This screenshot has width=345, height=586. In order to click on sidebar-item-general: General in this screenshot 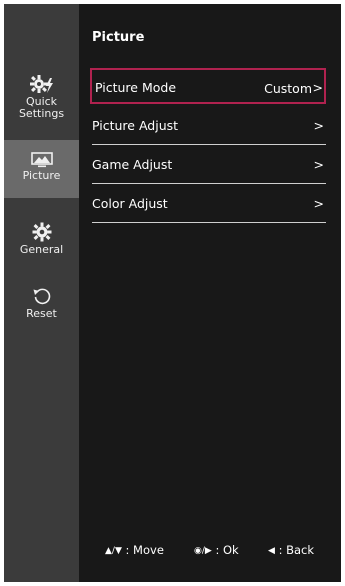, I will do `click(41, 241)`.